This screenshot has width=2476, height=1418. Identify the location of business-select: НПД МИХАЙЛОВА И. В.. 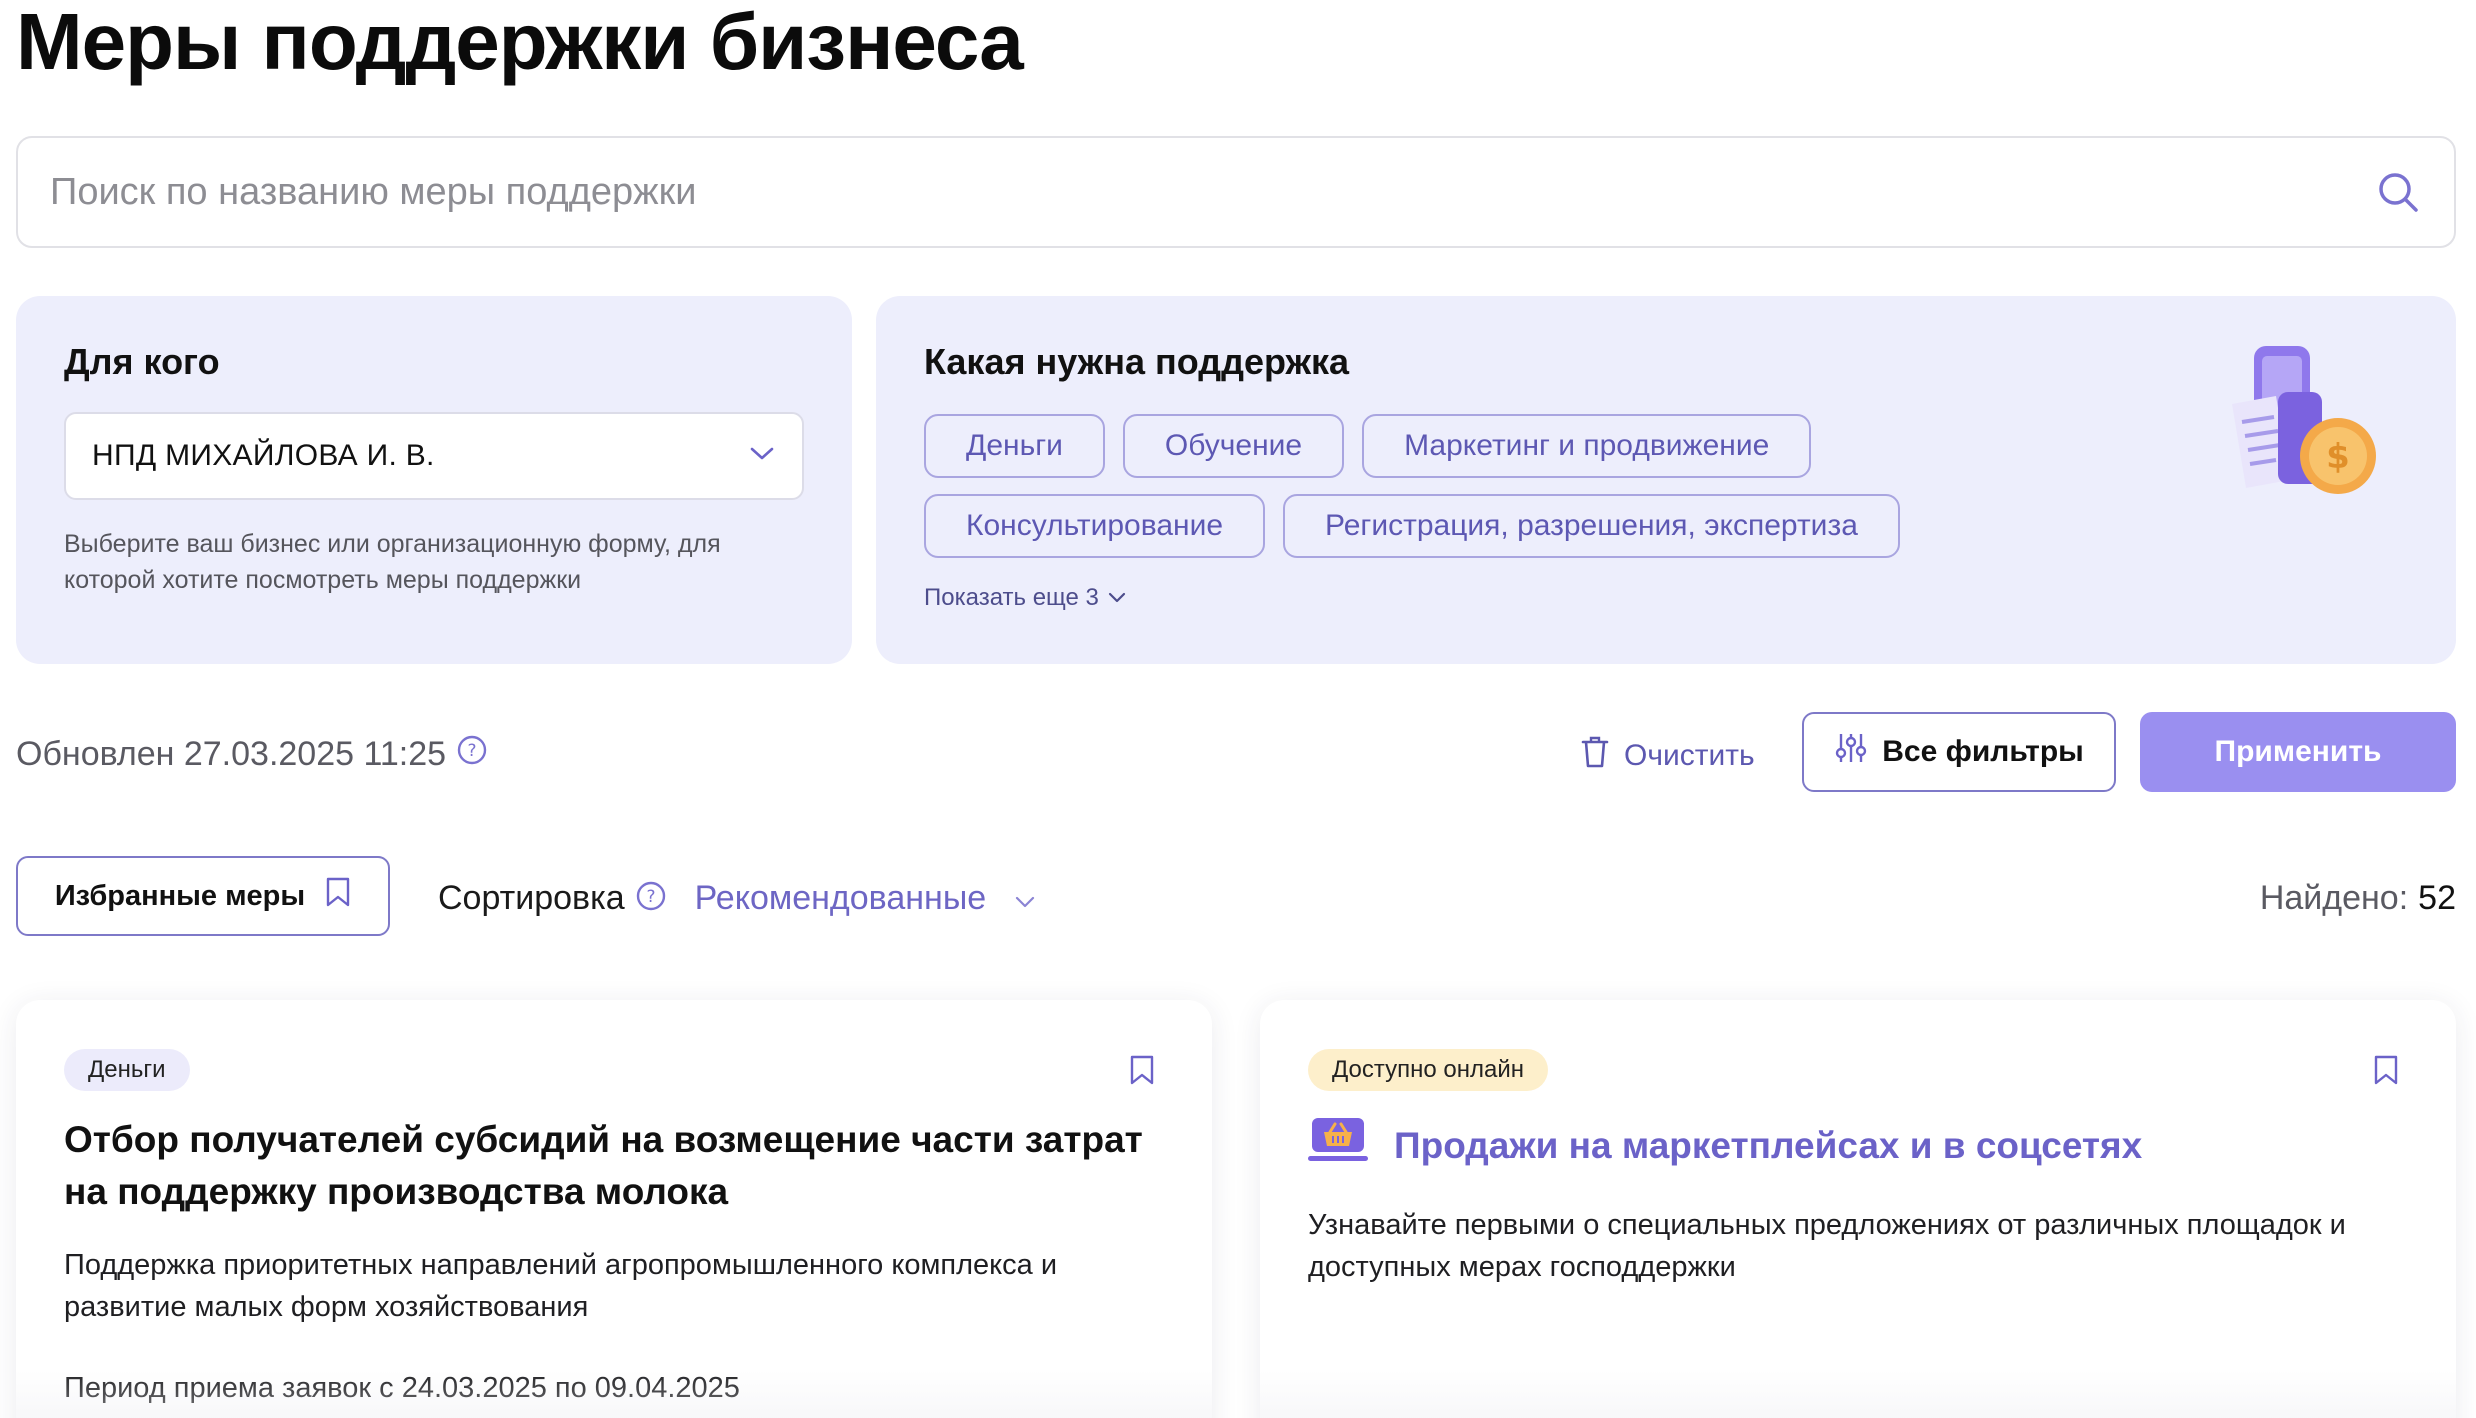
(434, 456).